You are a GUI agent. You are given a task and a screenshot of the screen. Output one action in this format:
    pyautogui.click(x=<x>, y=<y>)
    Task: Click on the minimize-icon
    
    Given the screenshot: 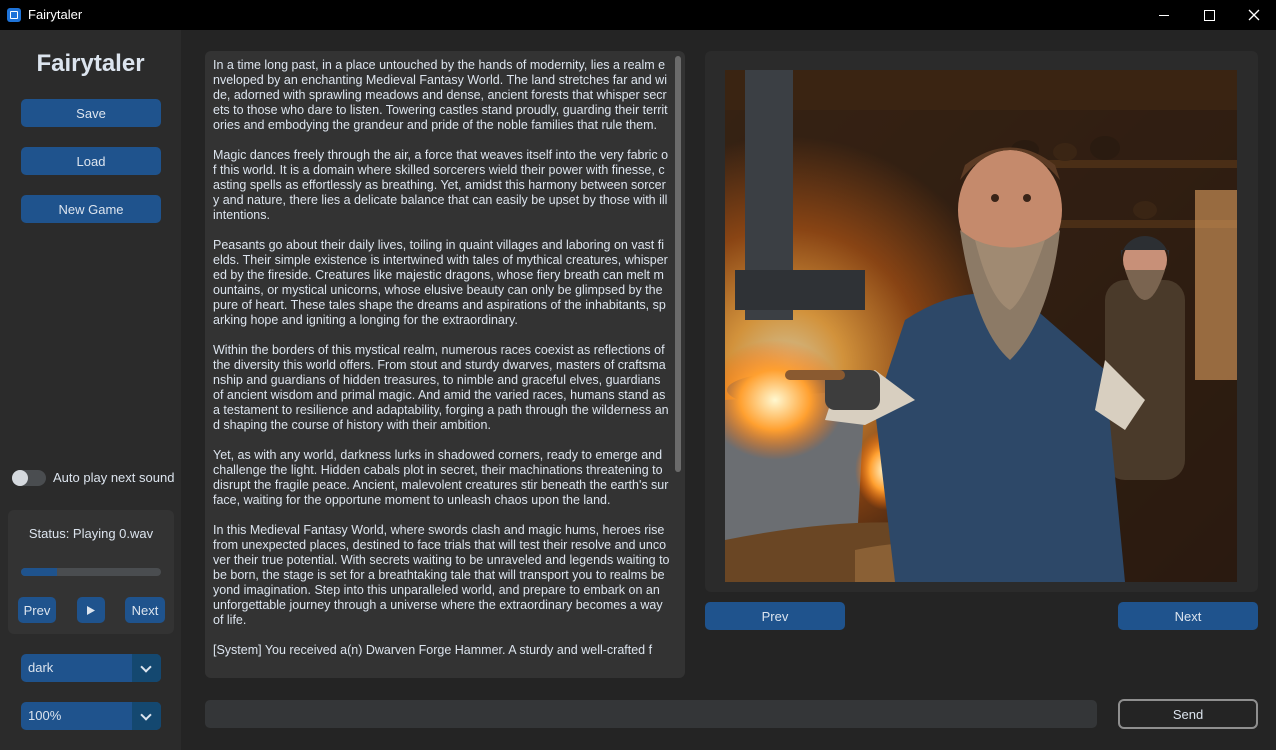 What is the action you would take?
    pyautogui.click(x=1164, y=15)
    